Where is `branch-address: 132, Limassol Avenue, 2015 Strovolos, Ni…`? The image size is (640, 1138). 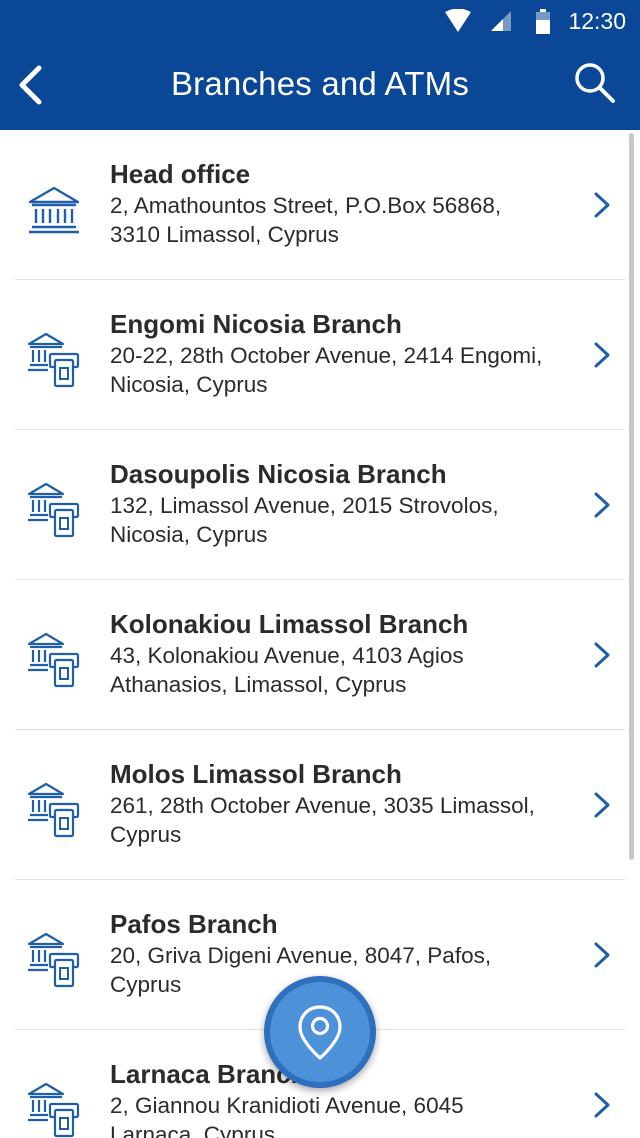
branch-address: 132, Limassol Avenue, 2015 Strovolos, Ni… is located at coordinates (304, 520).